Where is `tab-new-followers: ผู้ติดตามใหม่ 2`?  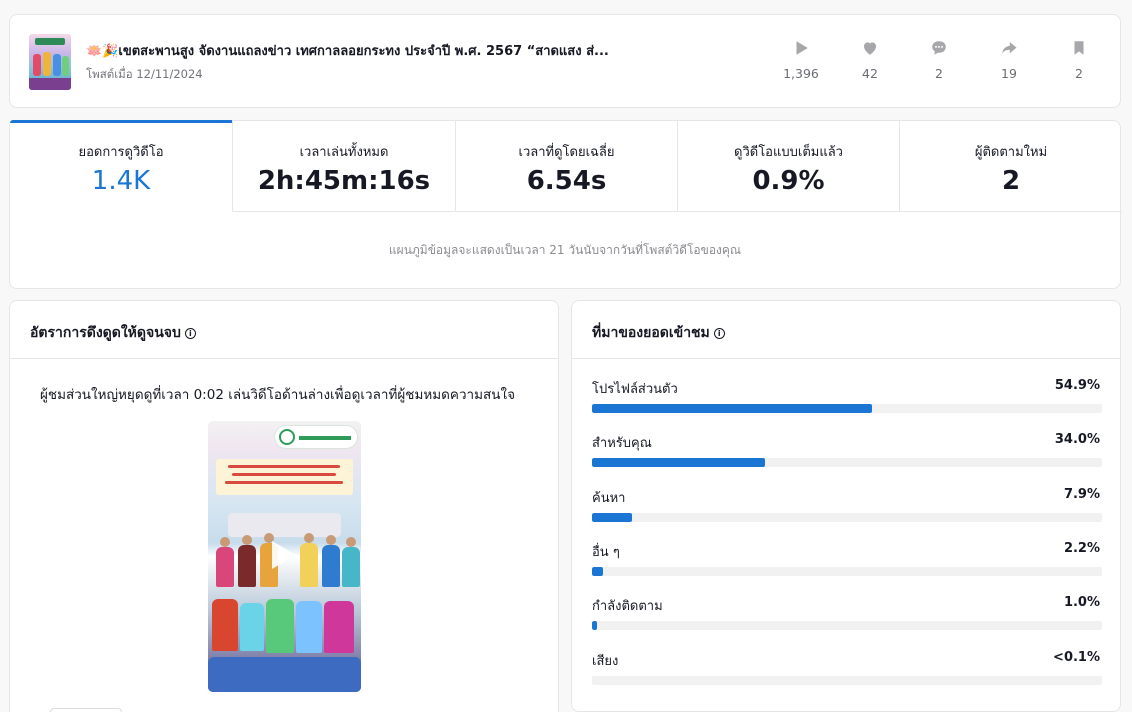
tab-new-followers: ผู้ติดตามใหม่ 2 is located at coordinates (1011, 166).